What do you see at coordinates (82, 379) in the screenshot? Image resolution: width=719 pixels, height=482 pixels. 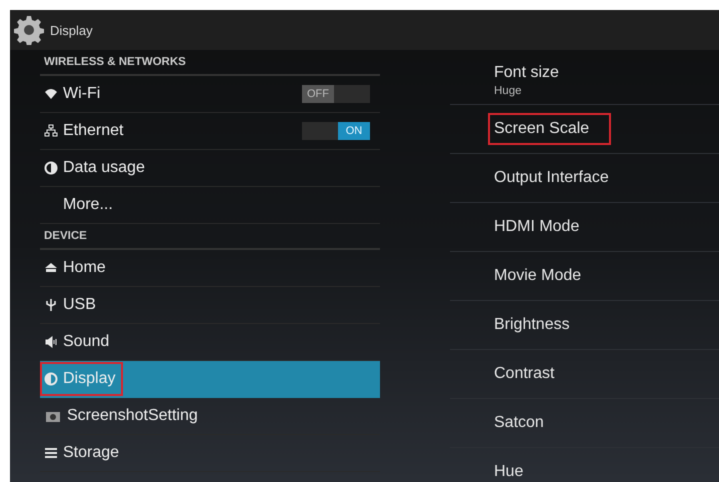 I see `item-label: Display` at bounding box center [82, 379].